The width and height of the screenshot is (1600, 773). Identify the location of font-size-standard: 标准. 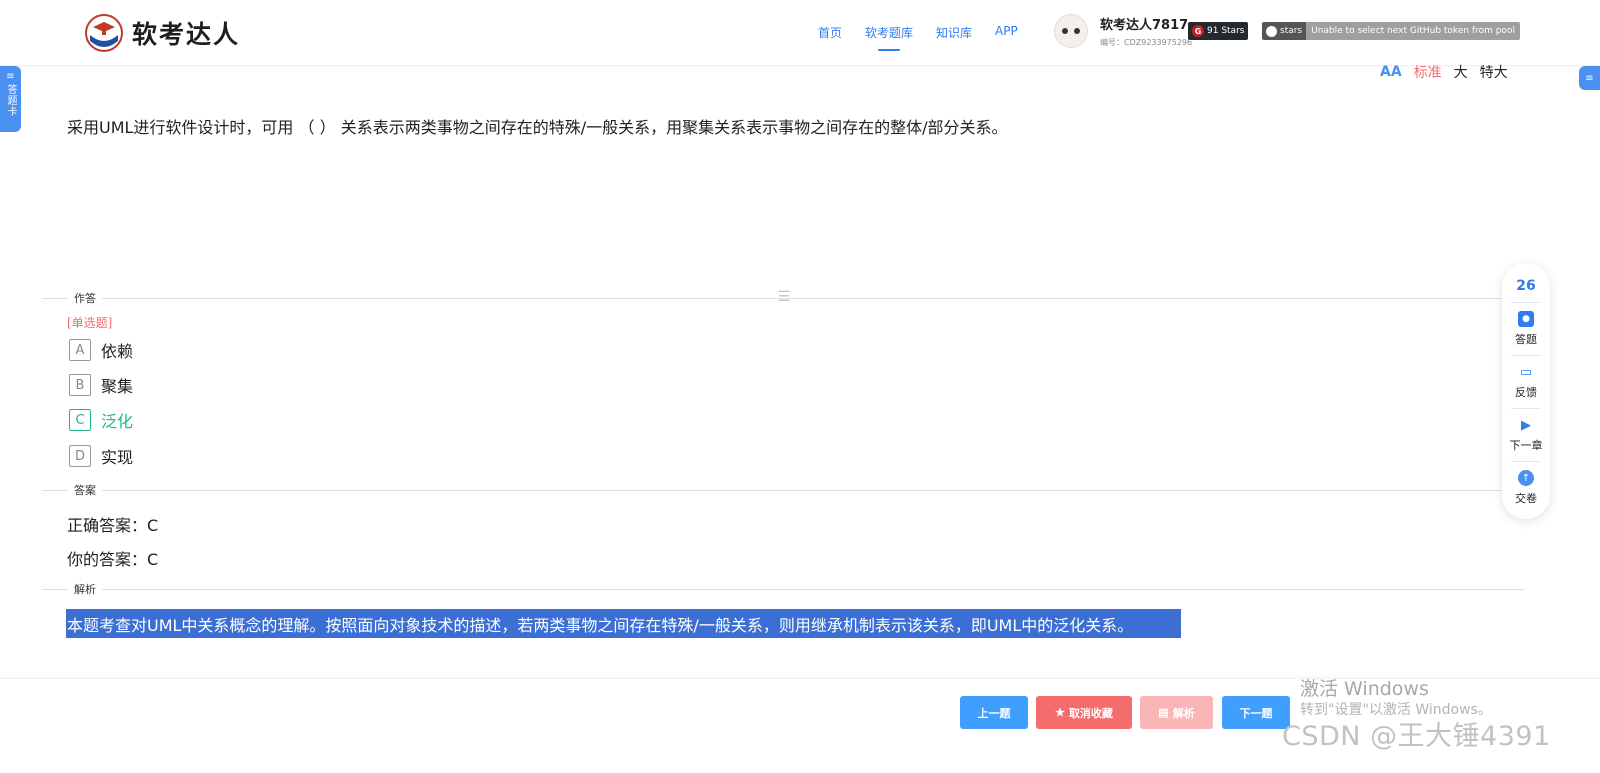
(1428, 72).